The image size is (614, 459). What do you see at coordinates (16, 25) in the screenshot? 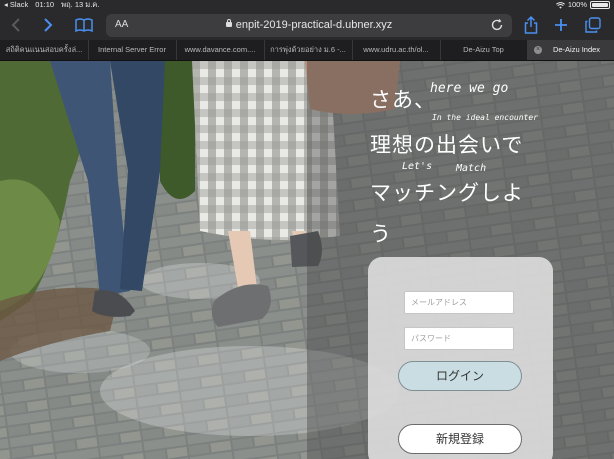
I see `back-icon` at bounding box center [16, 25].